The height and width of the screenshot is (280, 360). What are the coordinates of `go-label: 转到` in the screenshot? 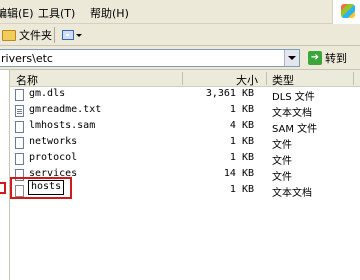 It's located at (336, 58).